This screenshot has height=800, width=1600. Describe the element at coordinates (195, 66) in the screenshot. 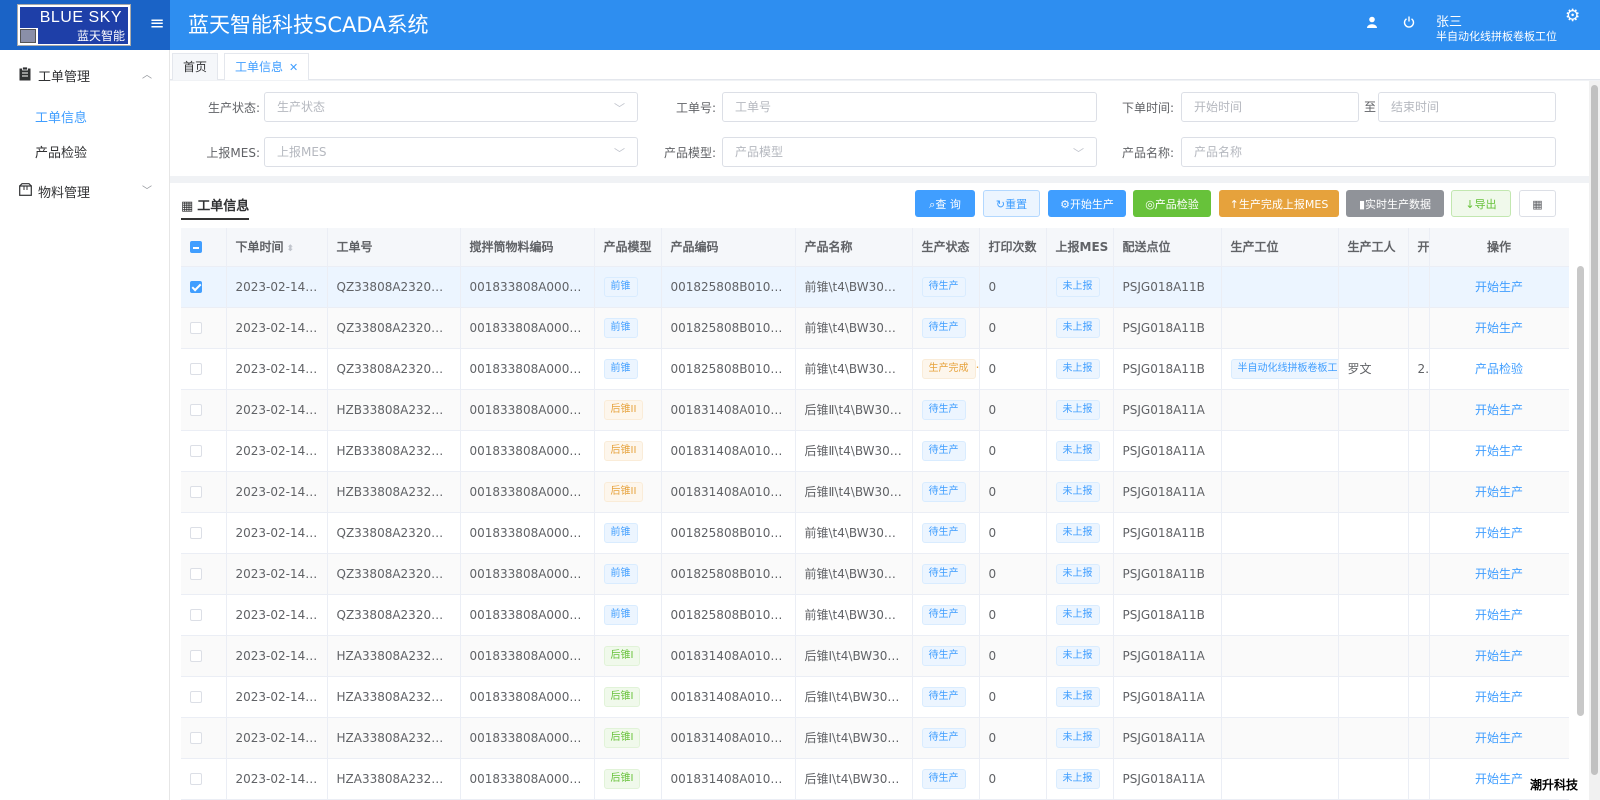

I see `tab-home: 首页` at that location.